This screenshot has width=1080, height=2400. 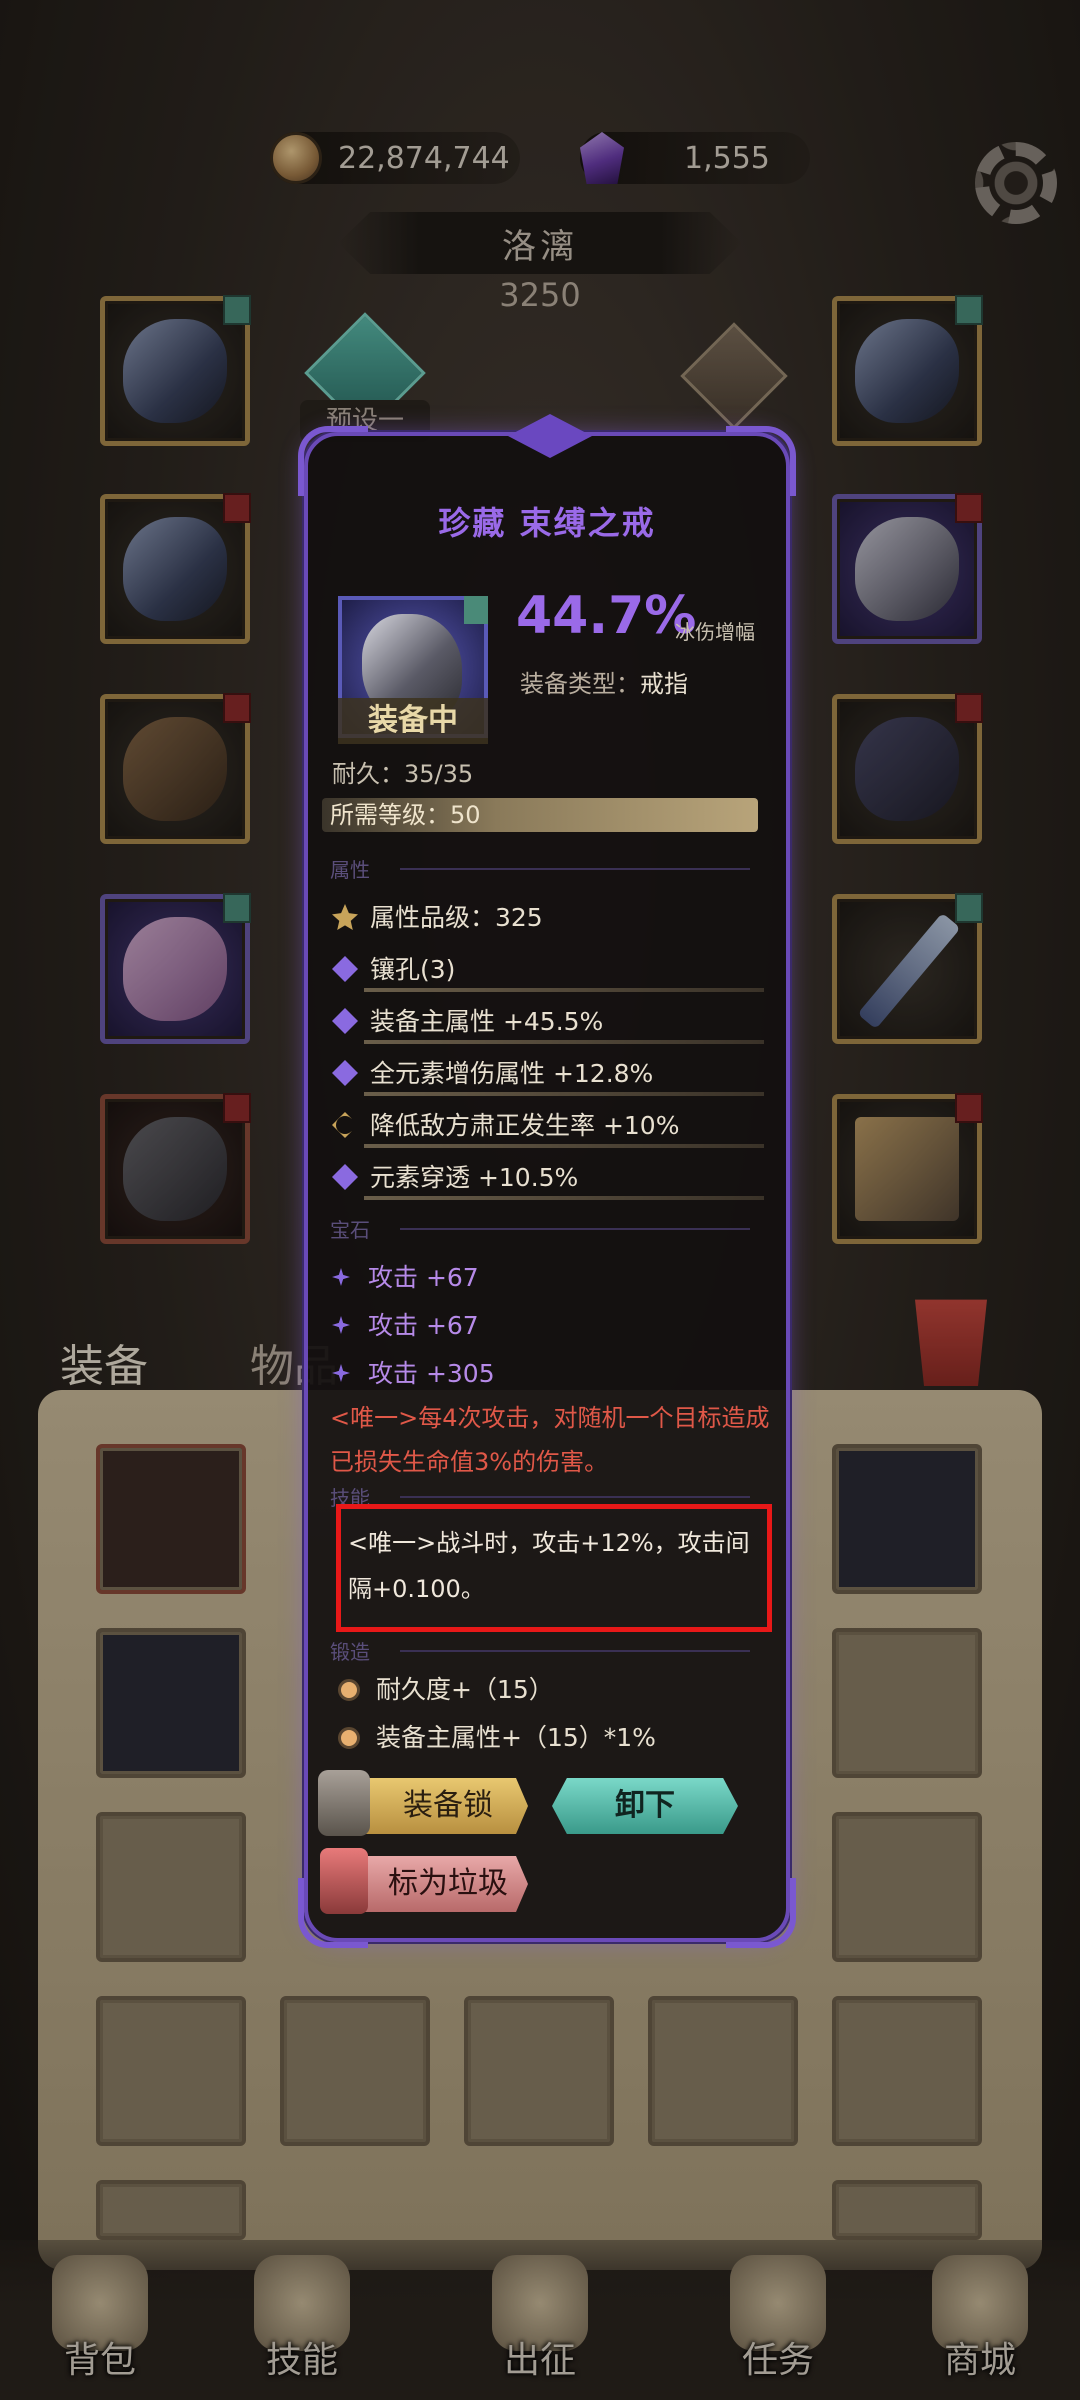 I want to click on refine-text: 装备主属性+（15）*1%, so click(x=516, y=1737).